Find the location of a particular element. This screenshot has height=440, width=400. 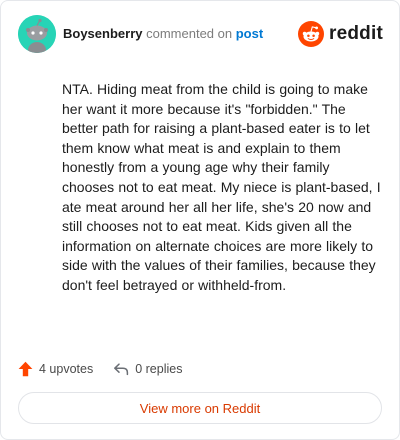

reddit-logo-icon is located at coordinates (311, 34).